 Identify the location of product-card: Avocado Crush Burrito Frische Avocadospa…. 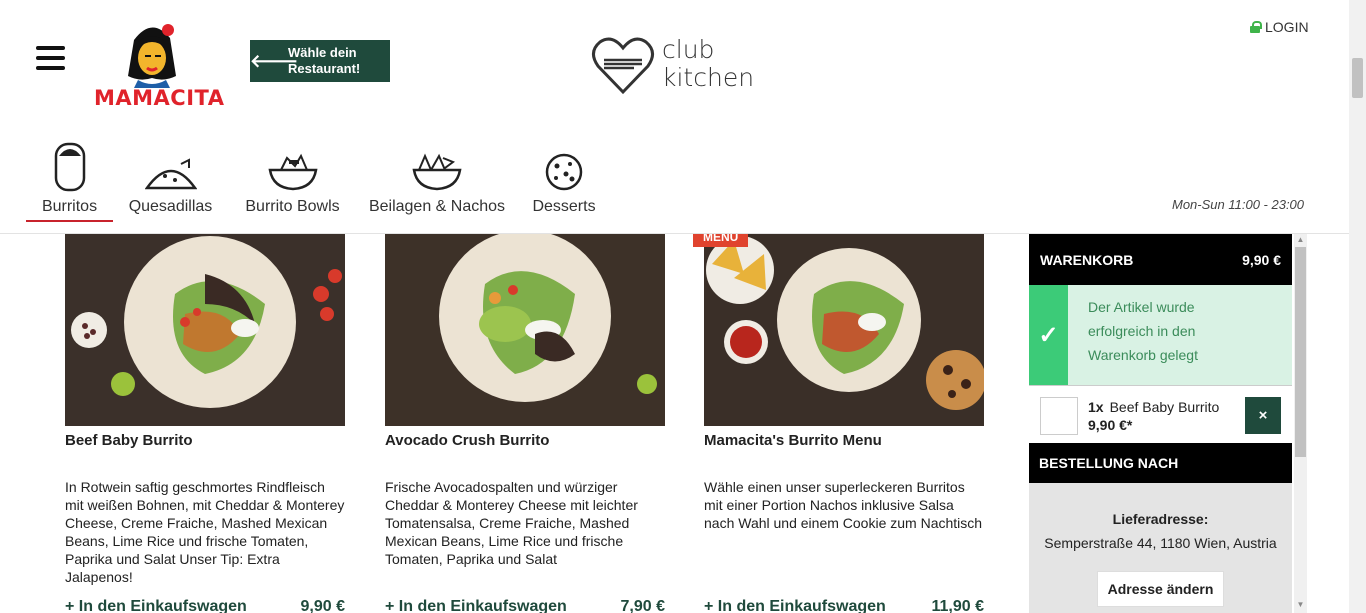
(525, 423).